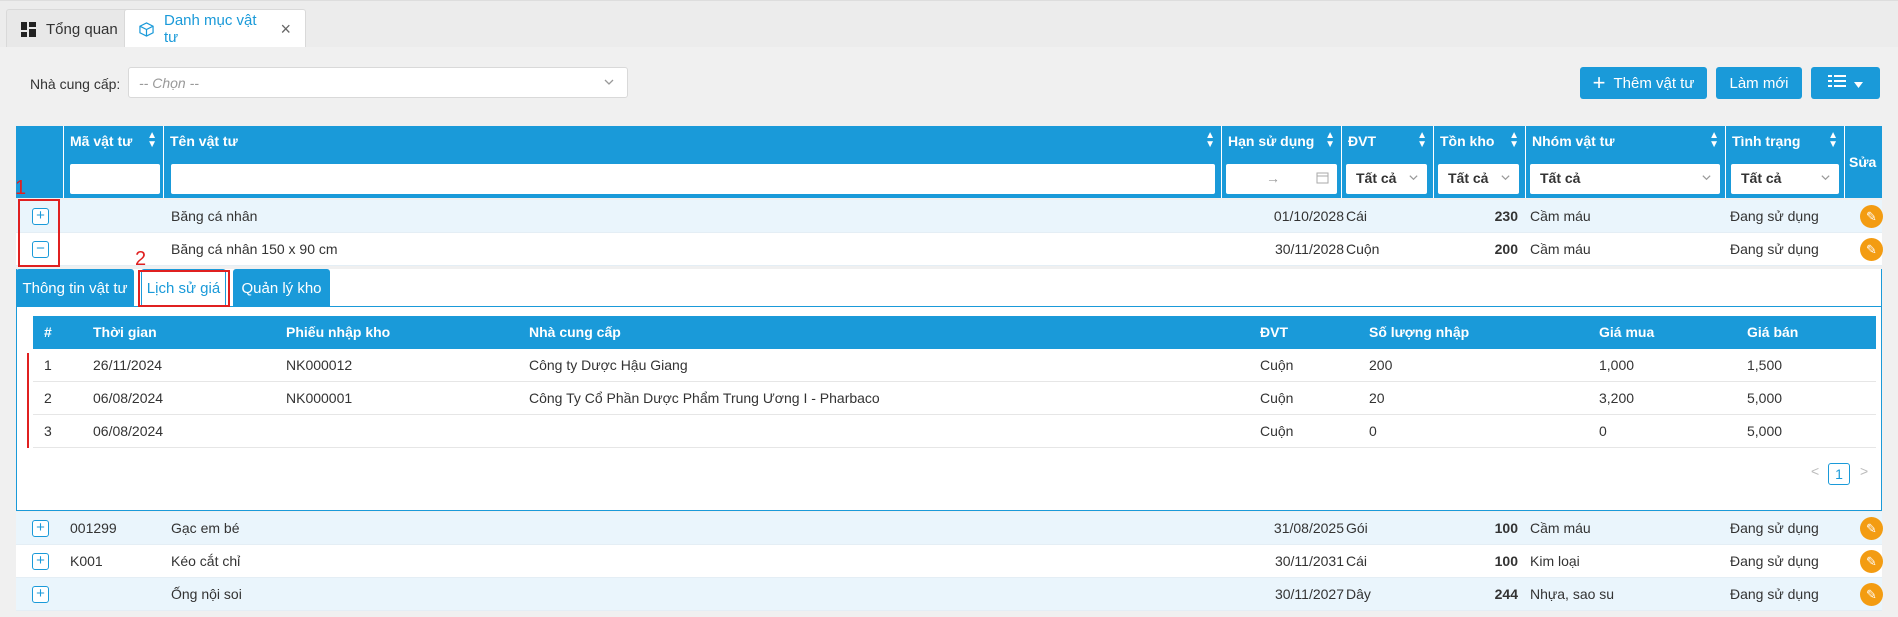  Describe the element at coordinates (1386, 179) in the screenshot. I see `unit-filter-select: Tất cả` at that location.